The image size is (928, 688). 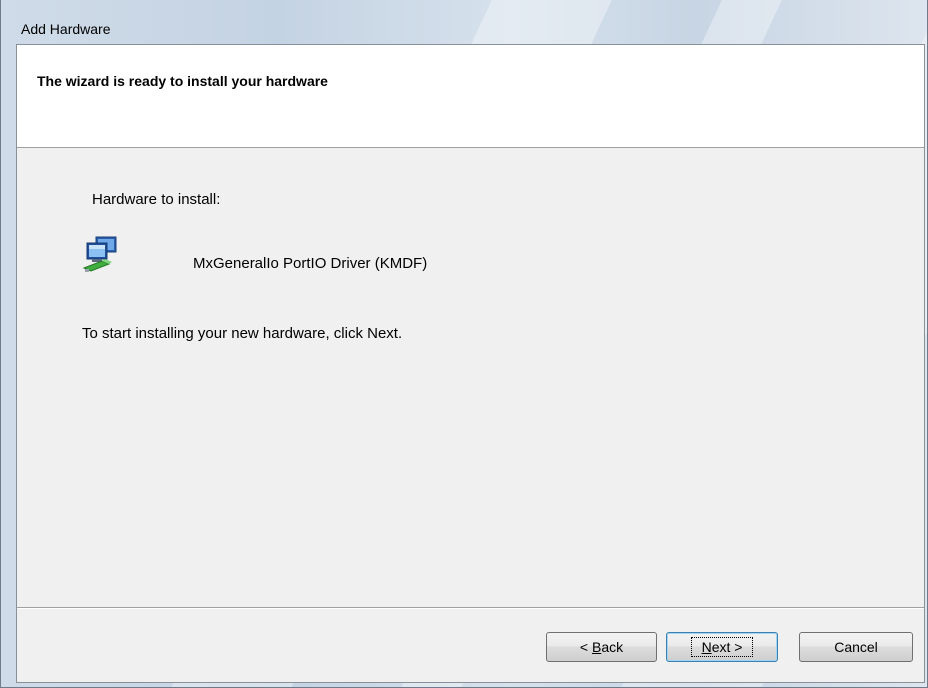 I want to click on back-button-label: < Back, so click(x=601, y=647).